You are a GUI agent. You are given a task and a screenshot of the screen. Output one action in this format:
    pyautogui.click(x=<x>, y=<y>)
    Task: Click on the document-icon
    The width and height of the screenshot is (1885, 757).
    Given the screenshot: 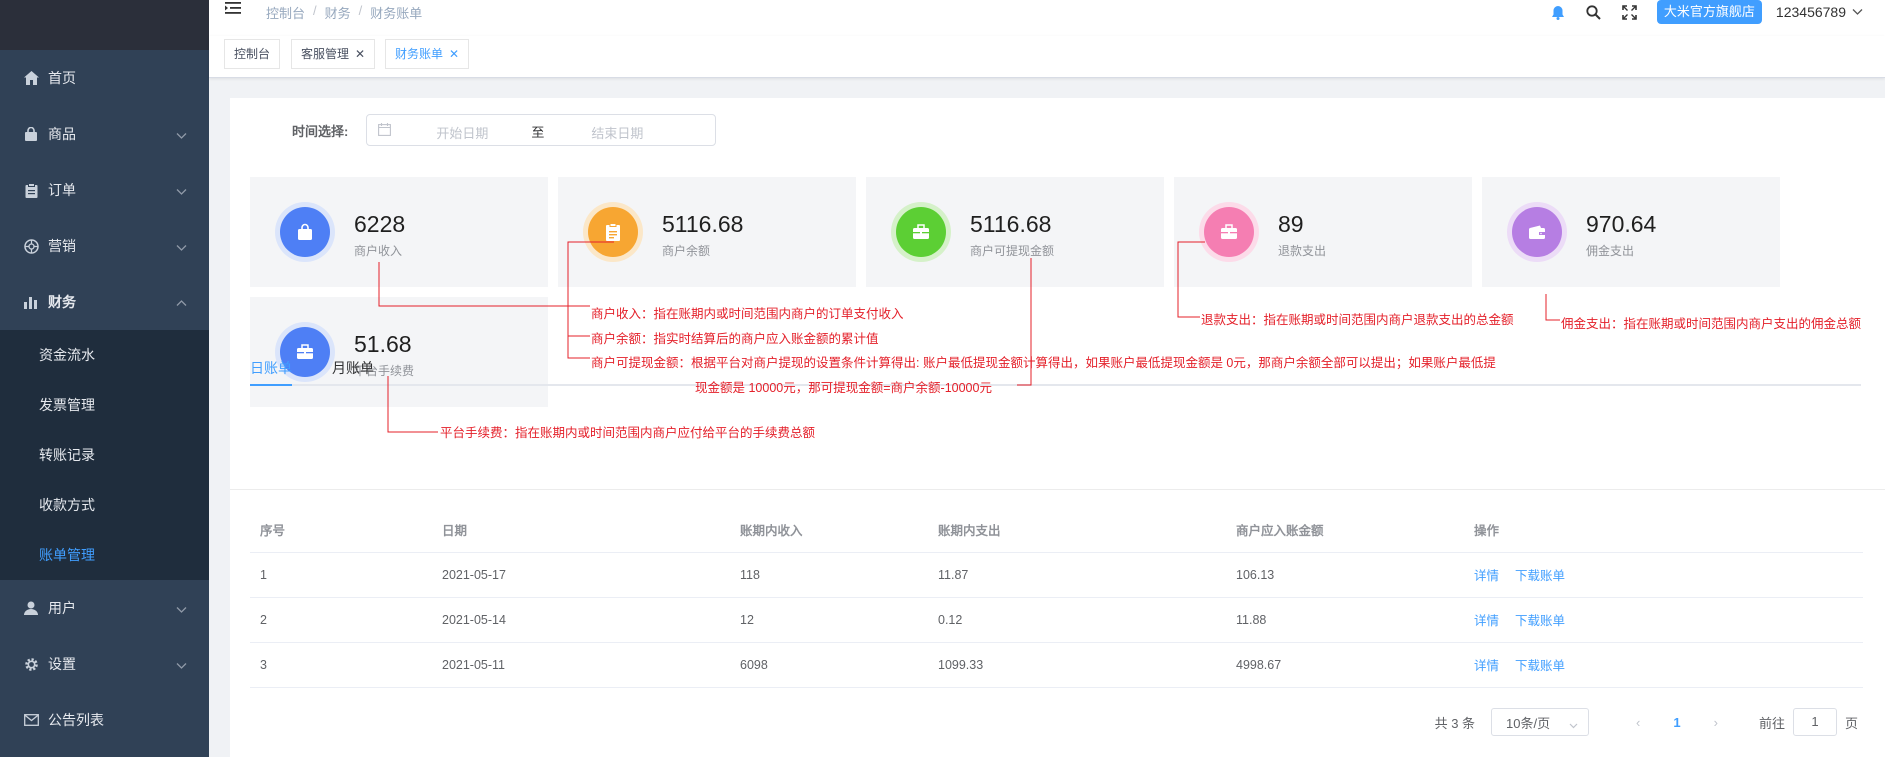 What is the action you would take?
    pyautogui.click(x=613, y=232)
    